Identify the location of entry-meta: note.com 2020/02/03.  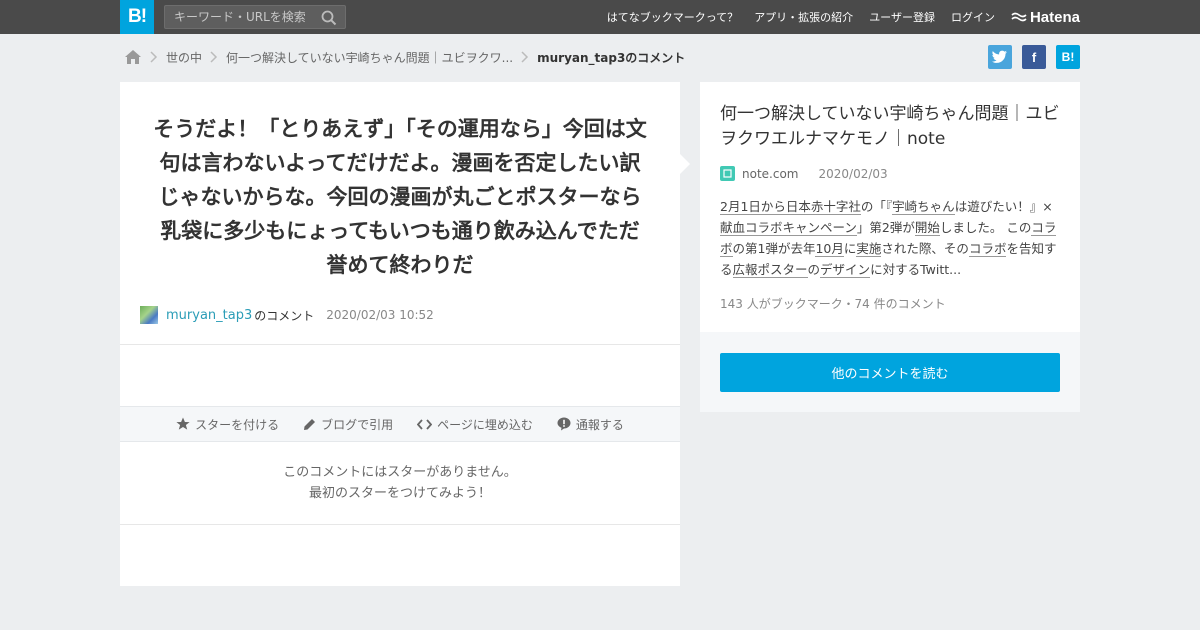
(804, 173).